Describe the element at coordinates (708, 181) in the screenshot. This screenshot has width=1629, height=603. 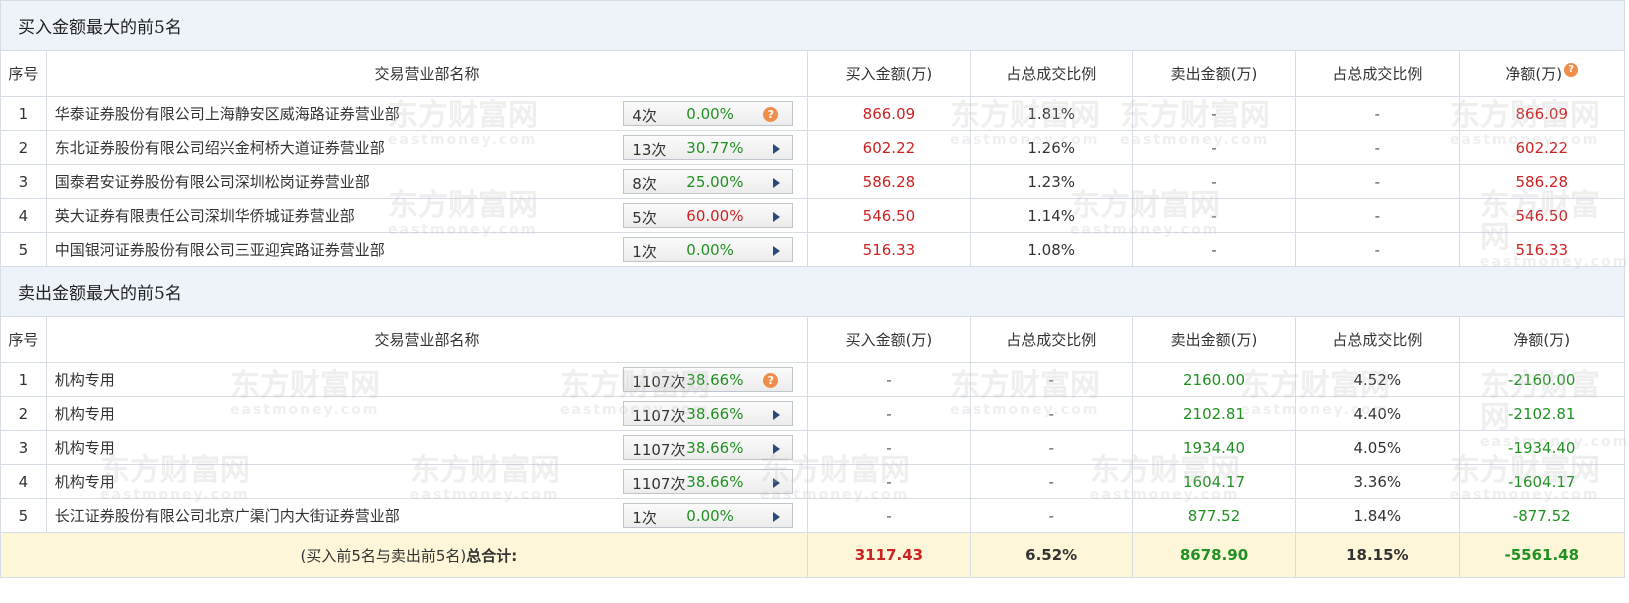
I see `seat-history-toggle: 8次 25.00%` at that location.